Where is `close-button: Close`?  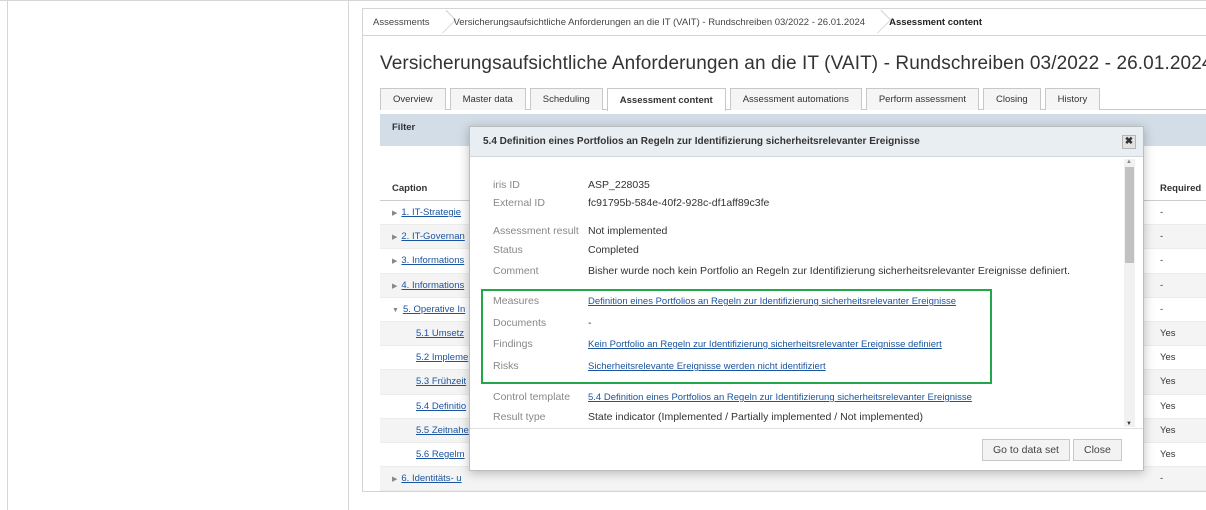 close-button: Close is located at coordinates (1097, 450).